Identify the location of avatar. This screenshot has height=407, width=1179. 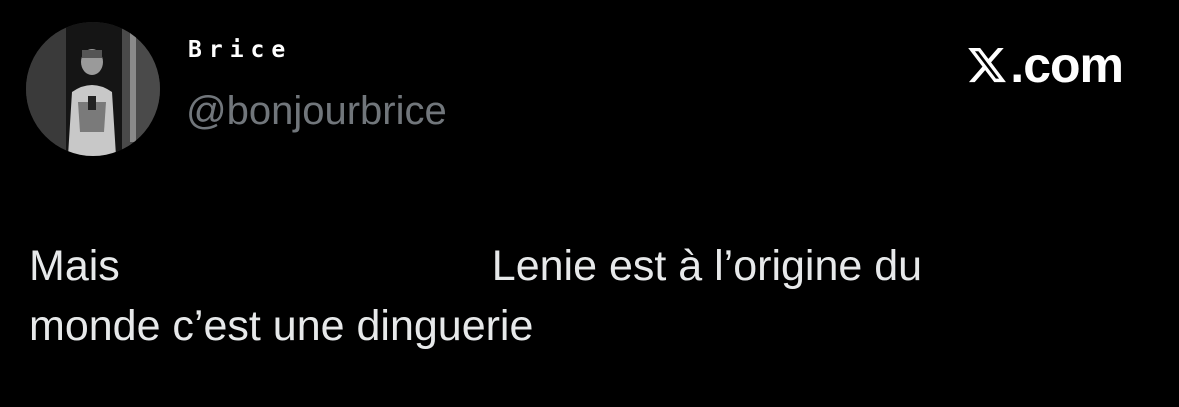
(93, 89).